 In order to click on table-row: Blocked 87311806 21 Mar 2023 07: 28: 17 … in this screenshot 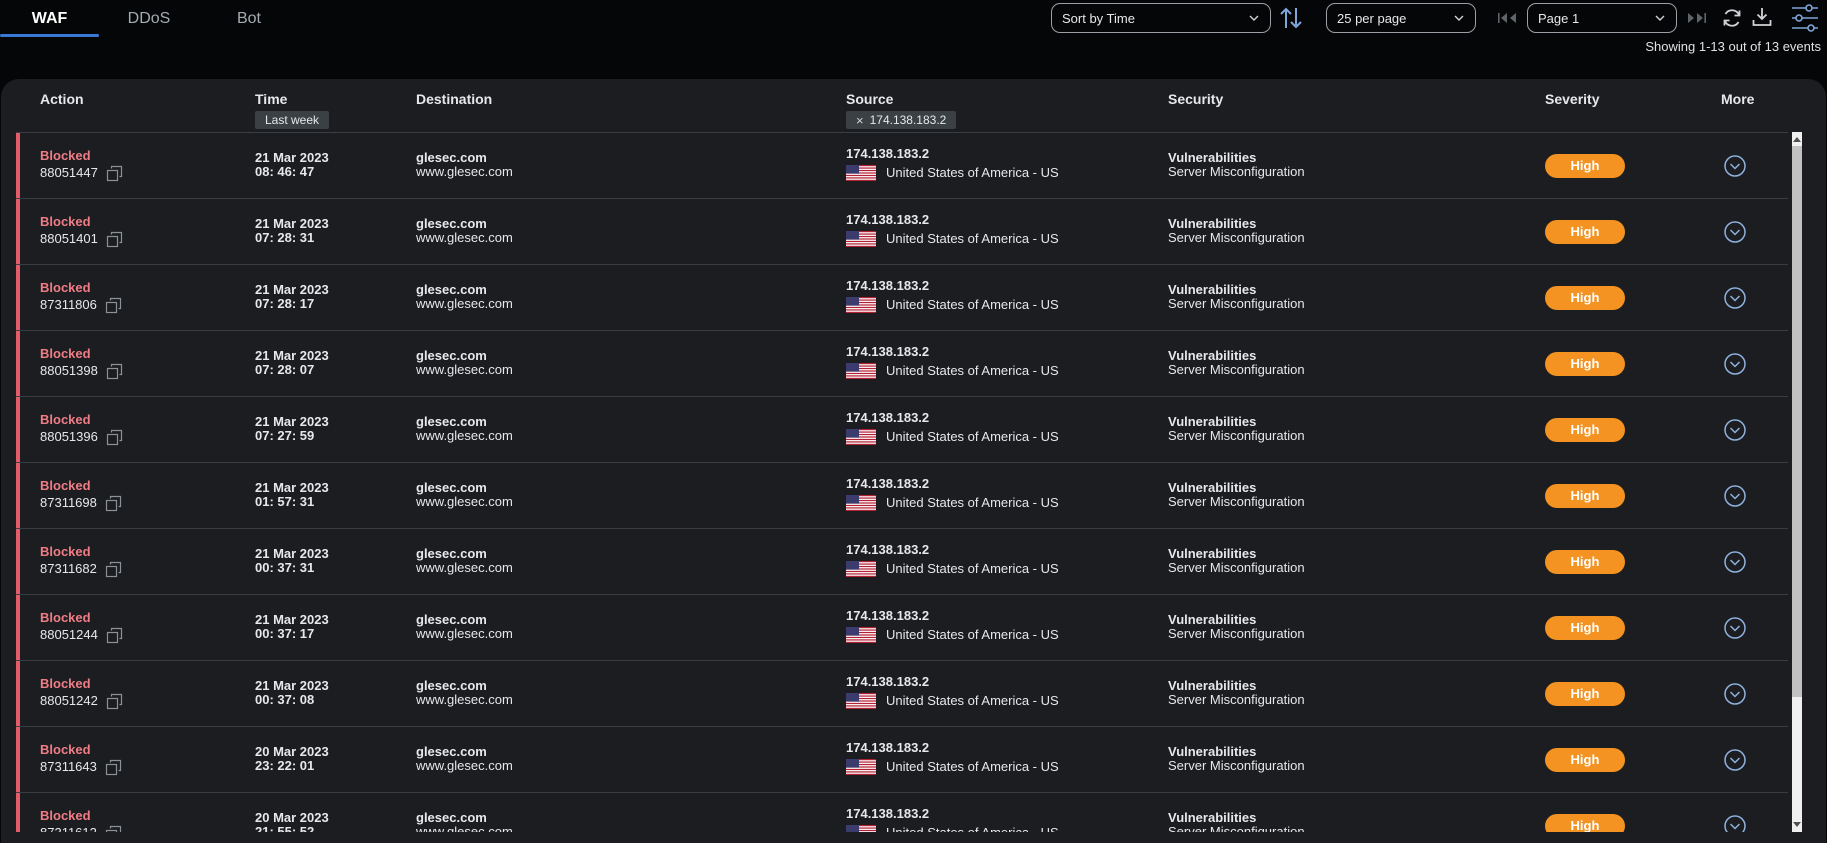, I will do `click(902, 298)`.